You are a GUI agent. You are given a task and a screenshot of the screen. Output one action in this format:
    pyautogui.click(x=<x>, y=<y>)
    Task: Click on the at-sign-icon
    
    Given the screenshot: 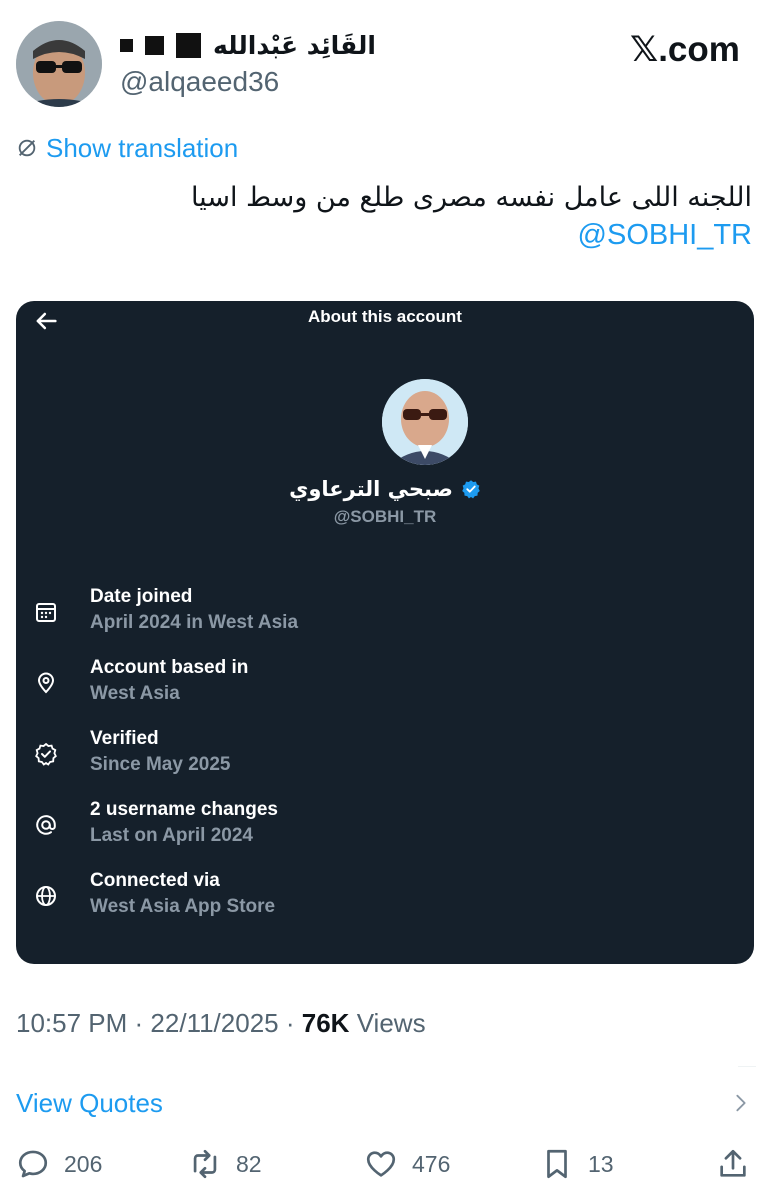 What is the action you would take?
    pyautogui.click(x=46, y=825)
    